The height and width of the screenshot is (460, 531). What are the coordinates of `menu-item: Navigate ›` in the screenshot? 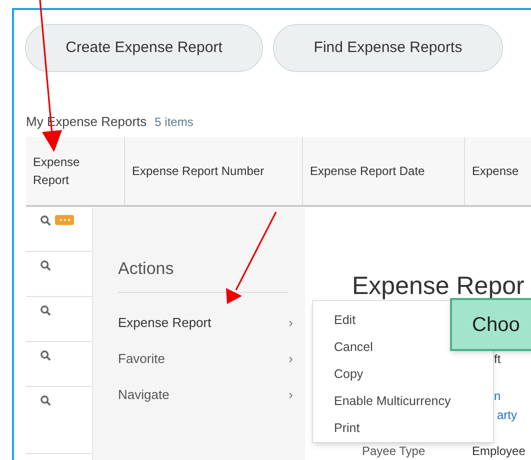 It's located at (205, 394).